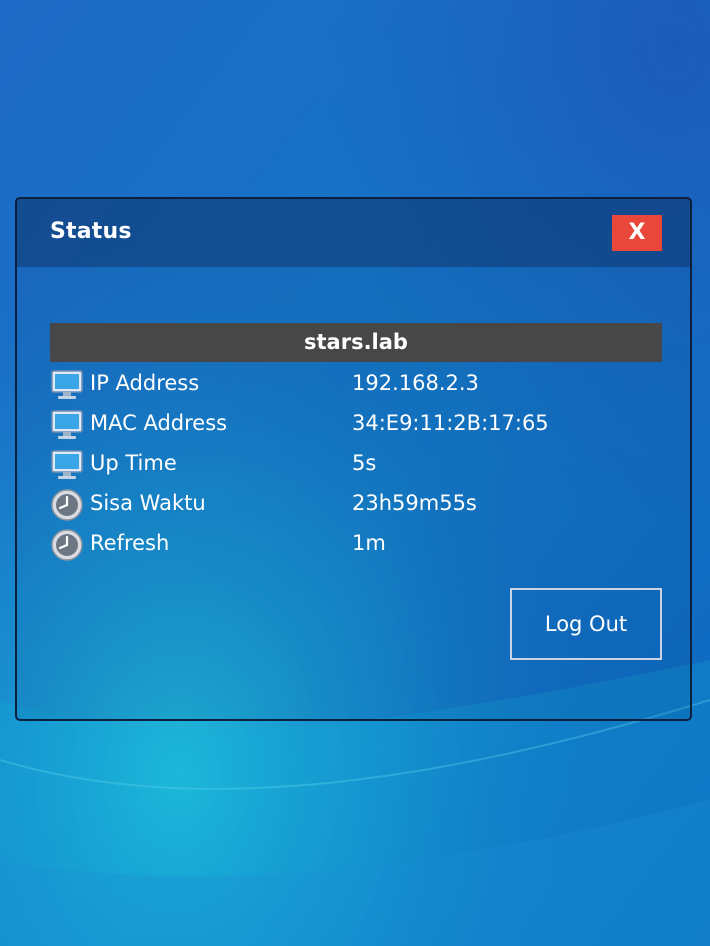 Image resolution: width=710 pixels, height=946 pixels. Describe the element at coordinates (586, 624) in the screenshot. I see `logout-button: Log Out` at that location.